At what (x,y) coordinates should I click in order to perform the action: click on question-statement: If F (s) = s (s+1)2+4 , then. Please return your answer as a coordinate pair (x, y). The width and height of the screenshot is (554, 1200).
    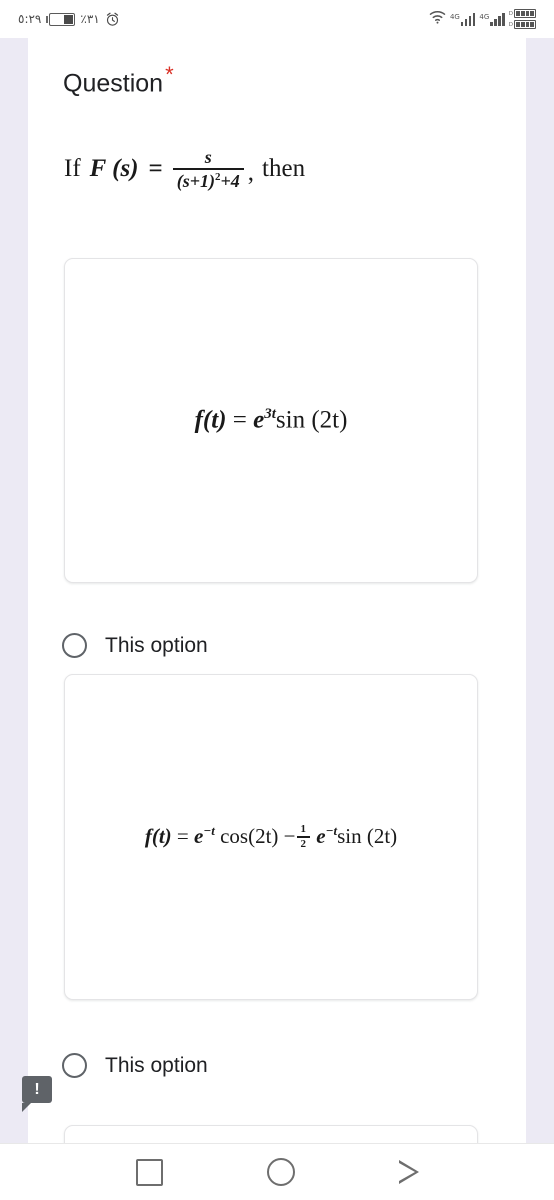
    Looking at the image, I should click on (279, 169).